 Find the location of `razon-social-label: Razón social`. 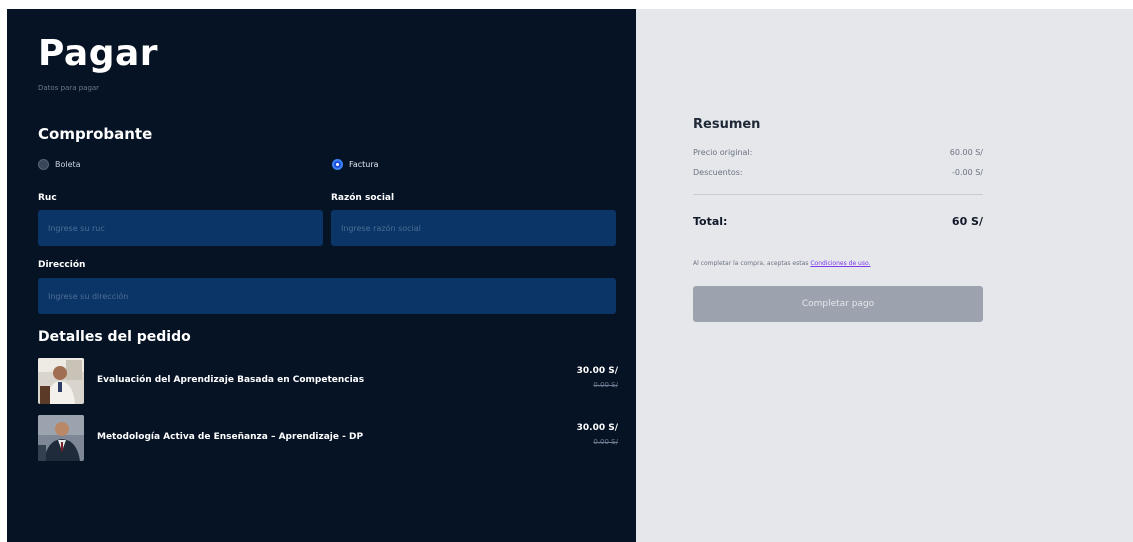

razon-social-label: Razón social is located at coordinates (363, 198).